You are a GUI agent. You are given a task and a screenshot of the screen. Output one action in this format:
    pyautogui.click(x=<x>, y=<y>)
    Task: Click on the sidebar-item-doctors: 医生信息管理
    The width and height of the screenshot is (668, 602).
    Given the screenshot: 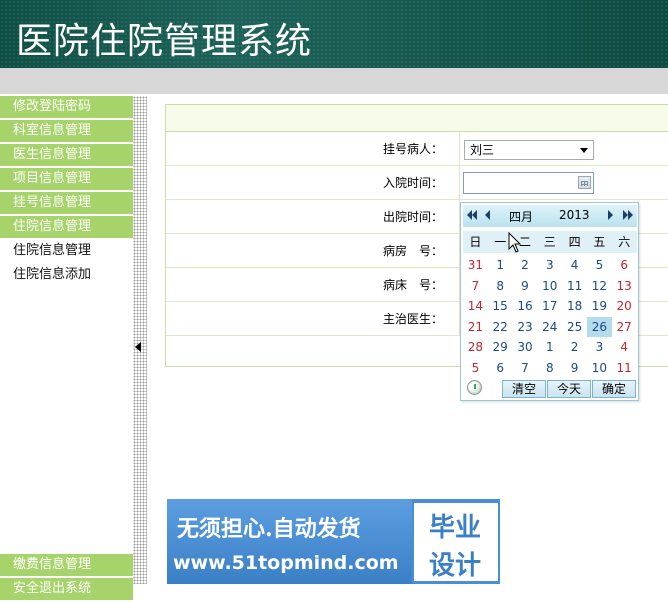 What is the action you would take?
    pyautogui.click(x=66, y=155)
    